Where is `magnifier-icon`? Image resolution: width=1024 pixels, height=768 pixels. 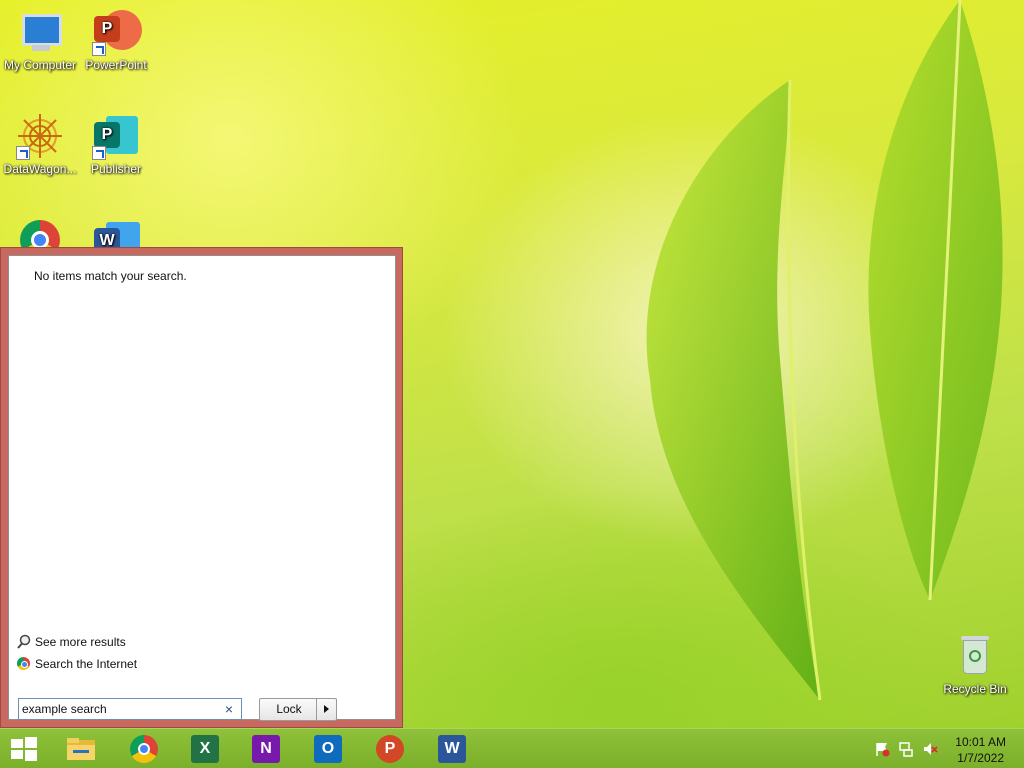
magnifier-icon is located at coordinates (24, 642).